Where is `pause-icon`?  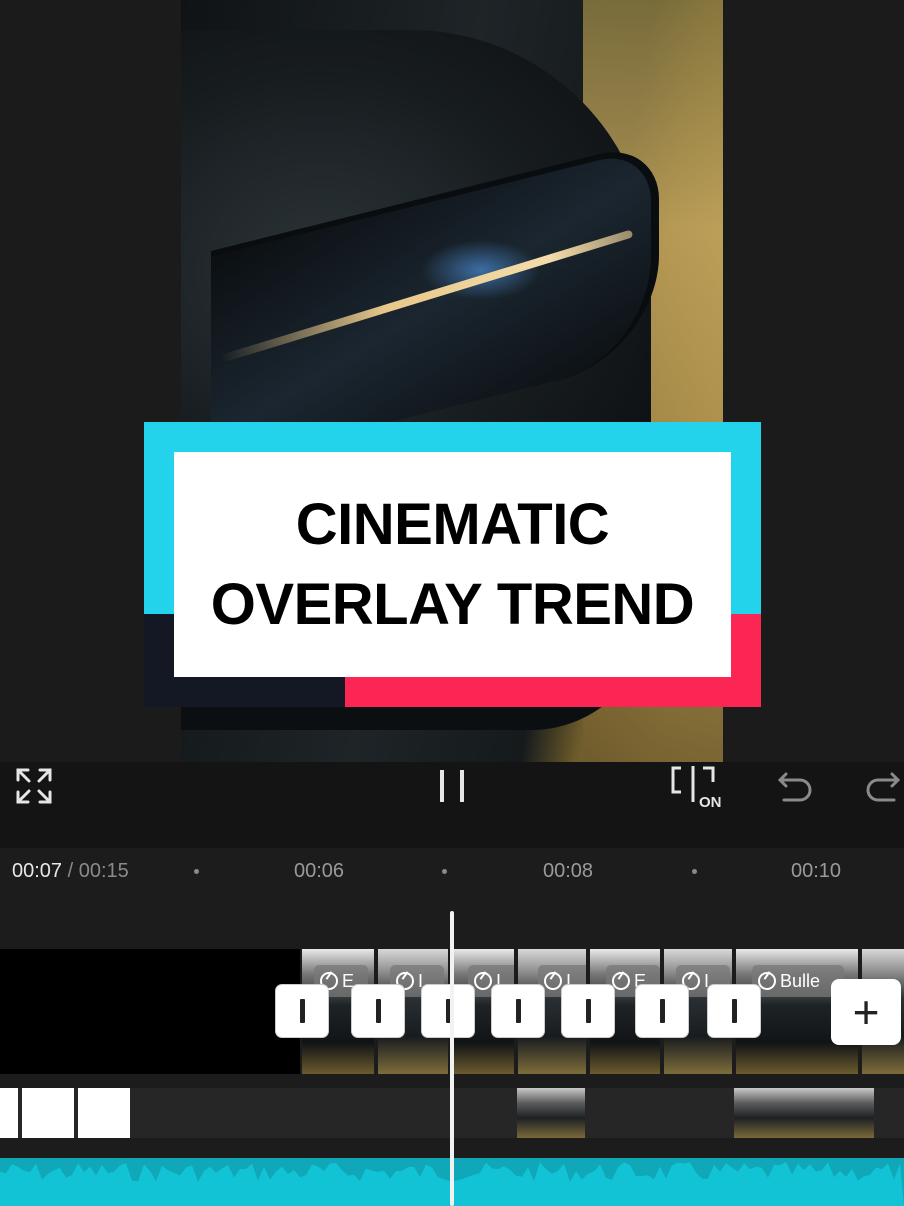 pause-icon is located at coordinates (452, 786).